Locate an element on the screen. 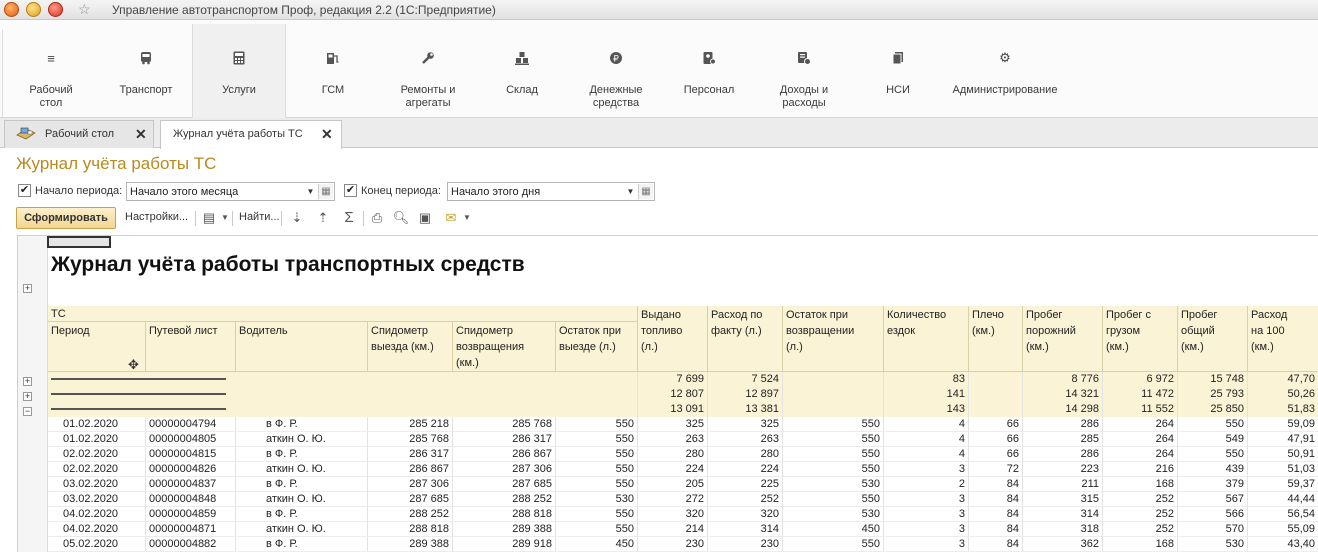 This screenshot has height=552, width=1318. group-cell: 50,26 is located at coordinates (1283, 394).